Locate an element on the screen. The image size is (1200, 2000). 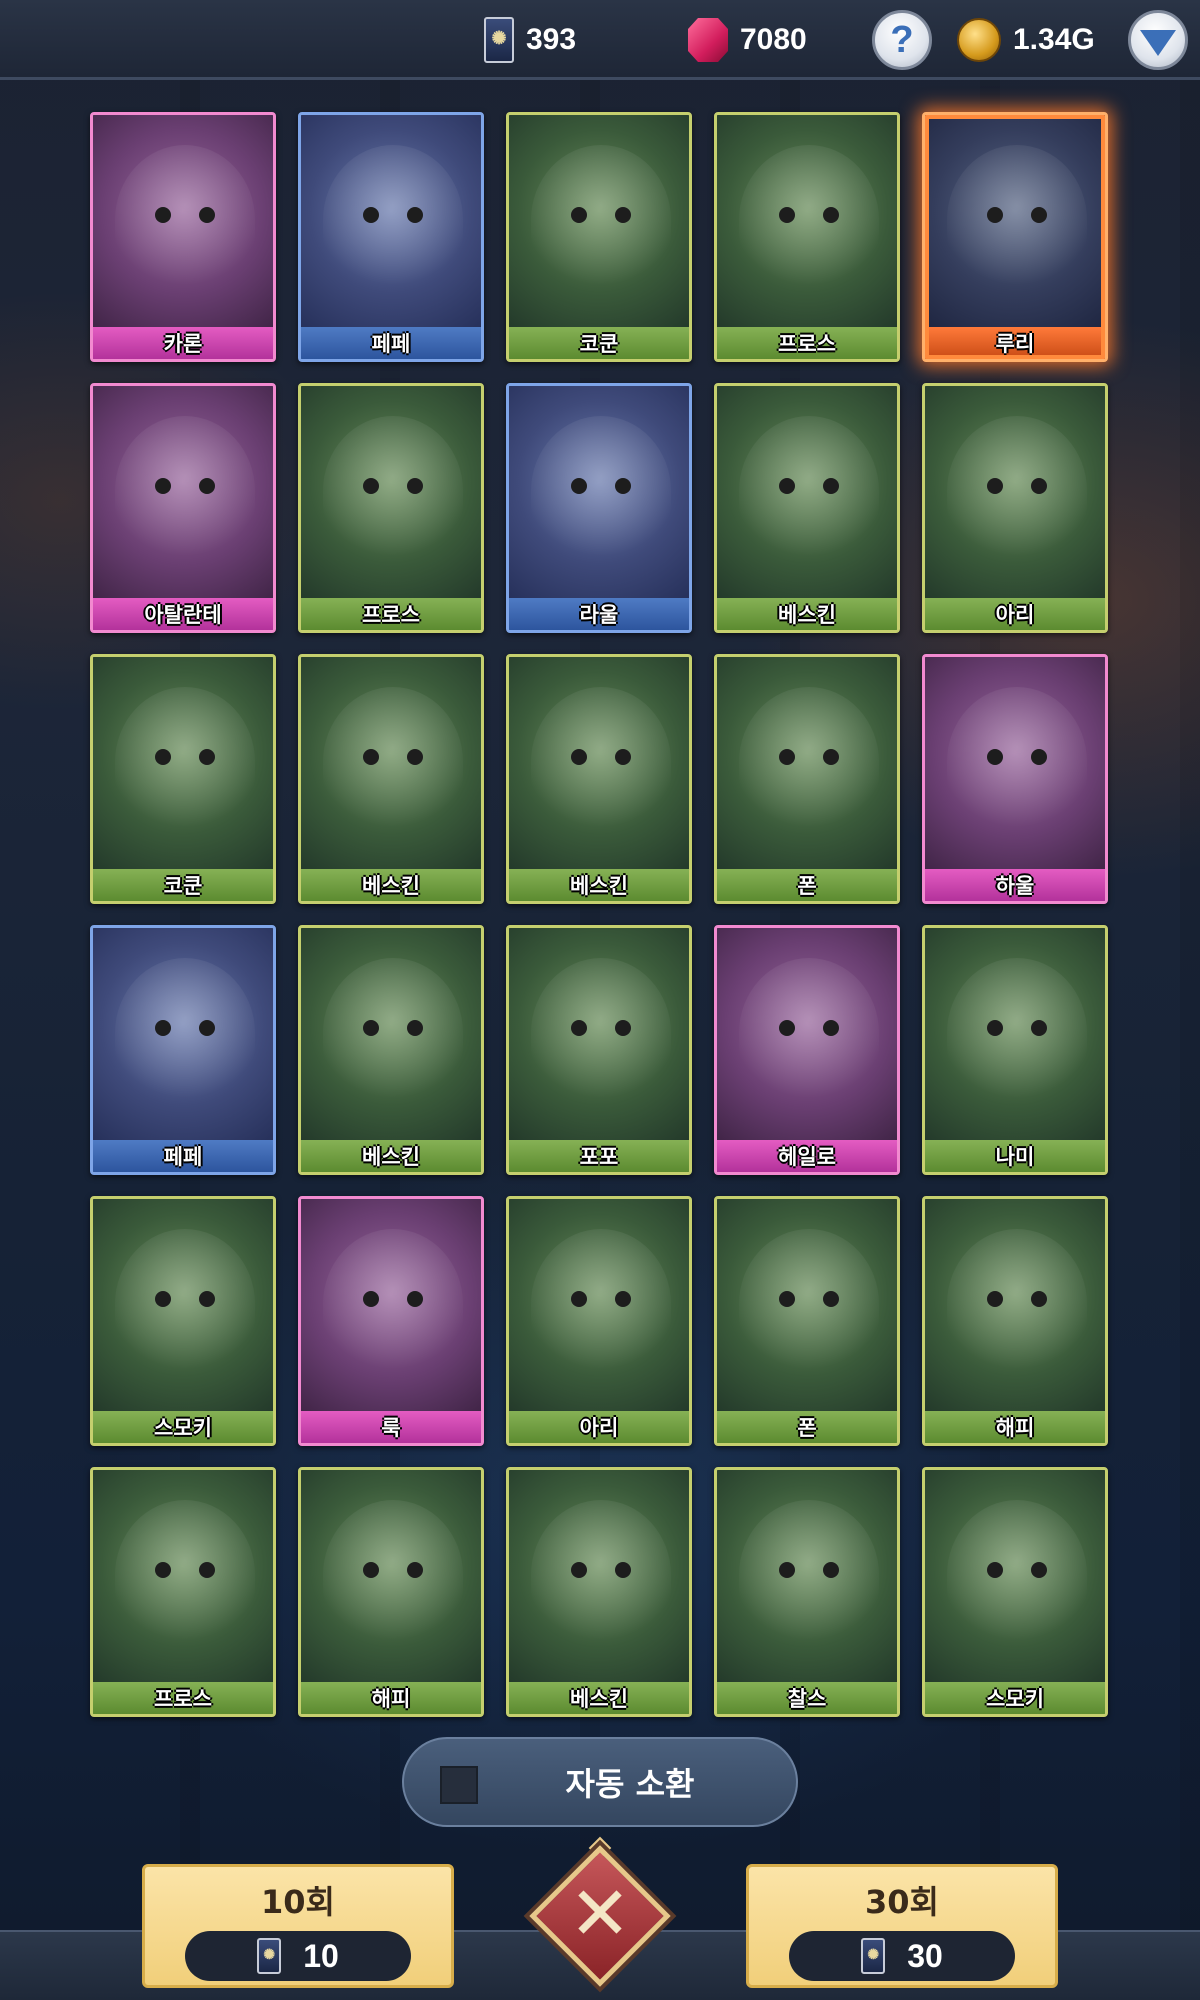
dropdown-menu-button is located at coordinates (1158, 40).